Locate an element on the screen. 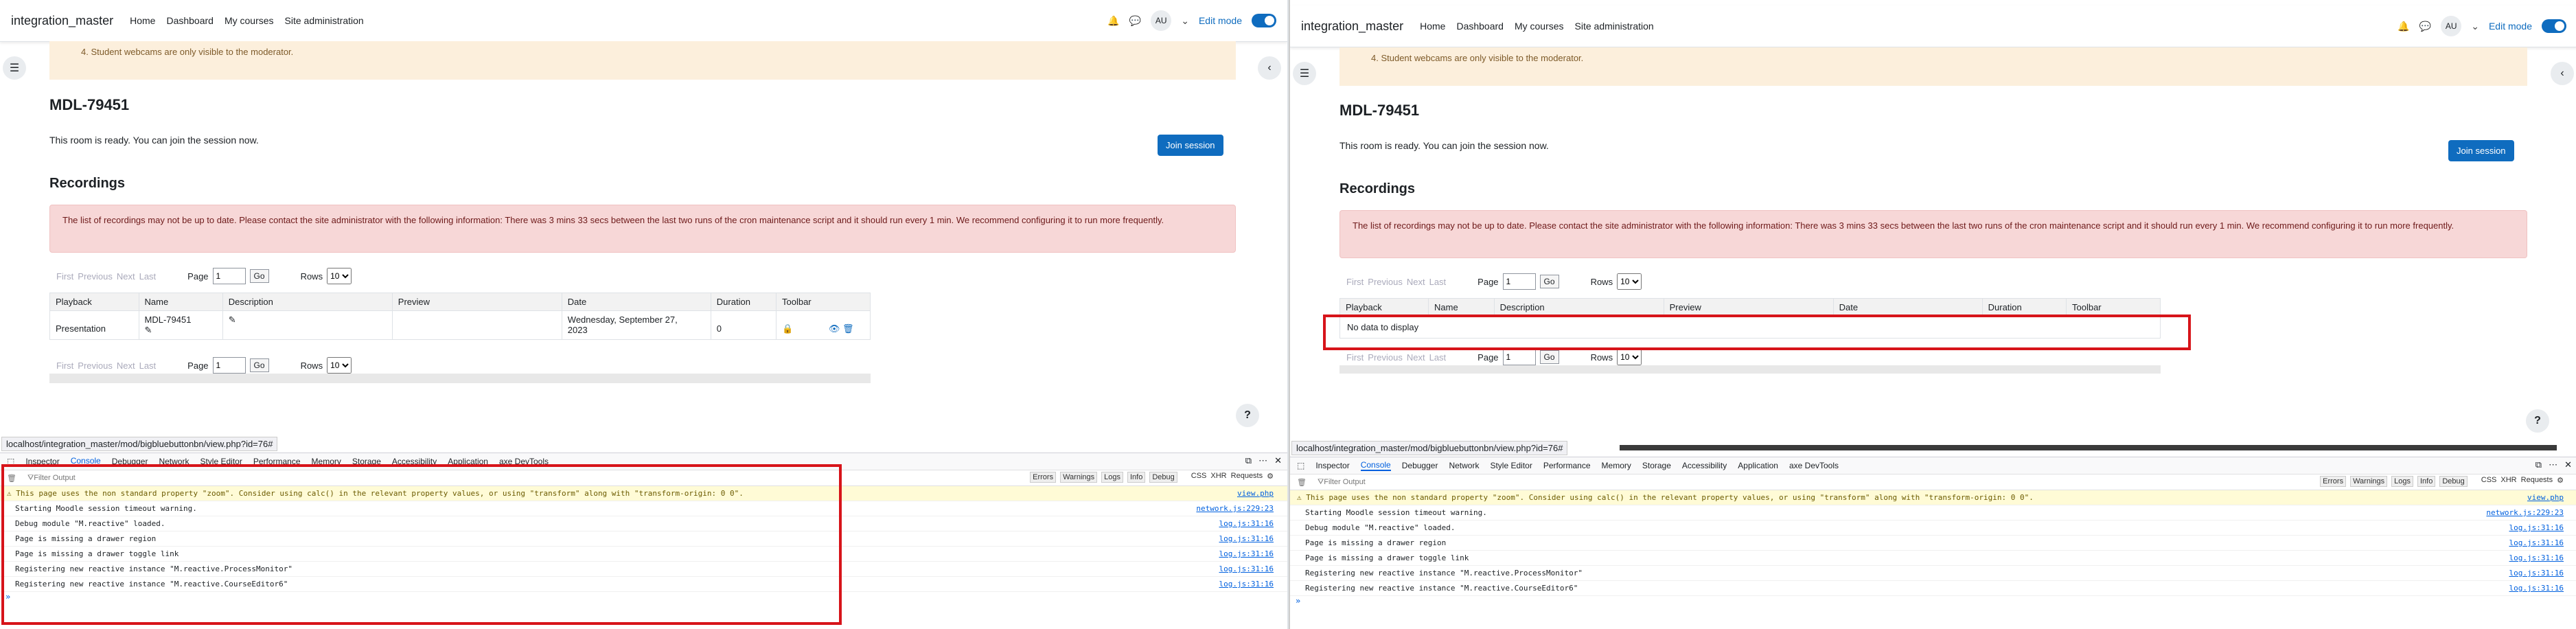 The width and height of the screenshot is (2576, 629). nav-site-administration: Site administration is located at coordinates (324, 20).